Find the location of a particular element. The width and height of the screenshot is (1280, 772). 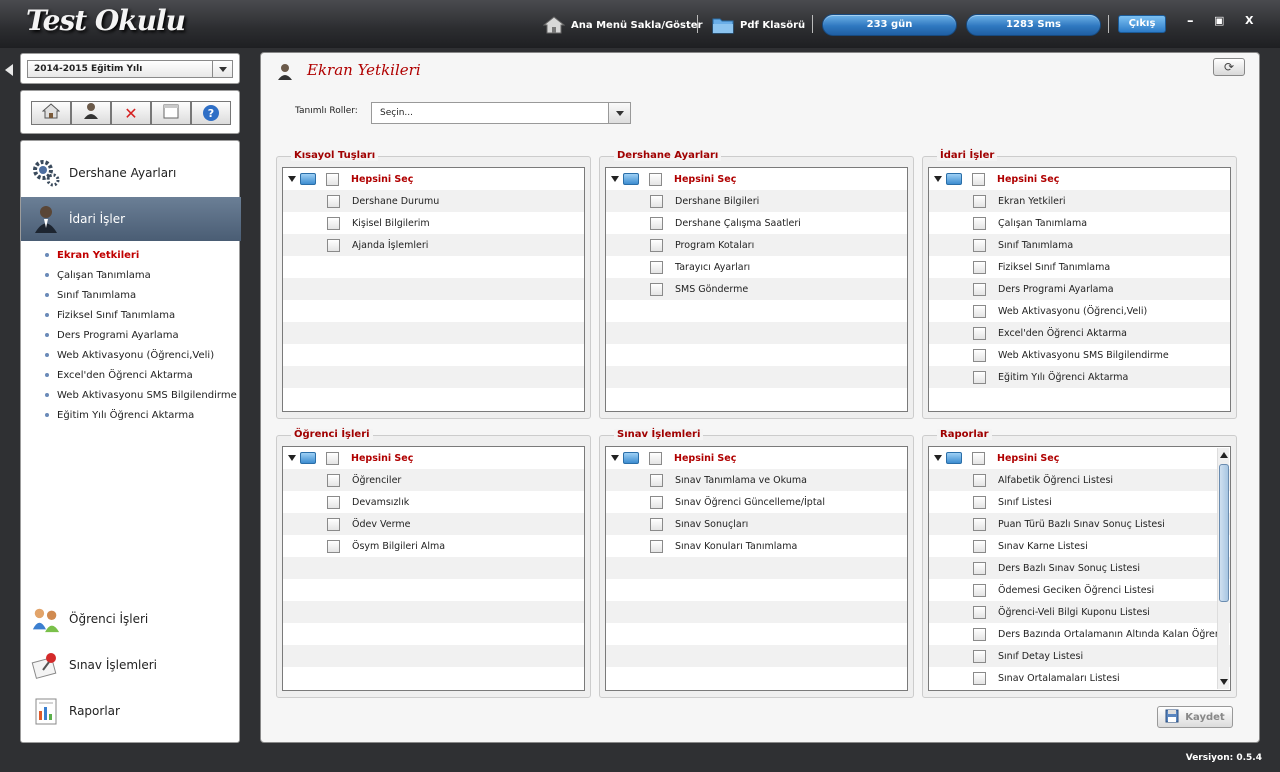

exit-button: Çıkış is located at coordinates (1142, 24).